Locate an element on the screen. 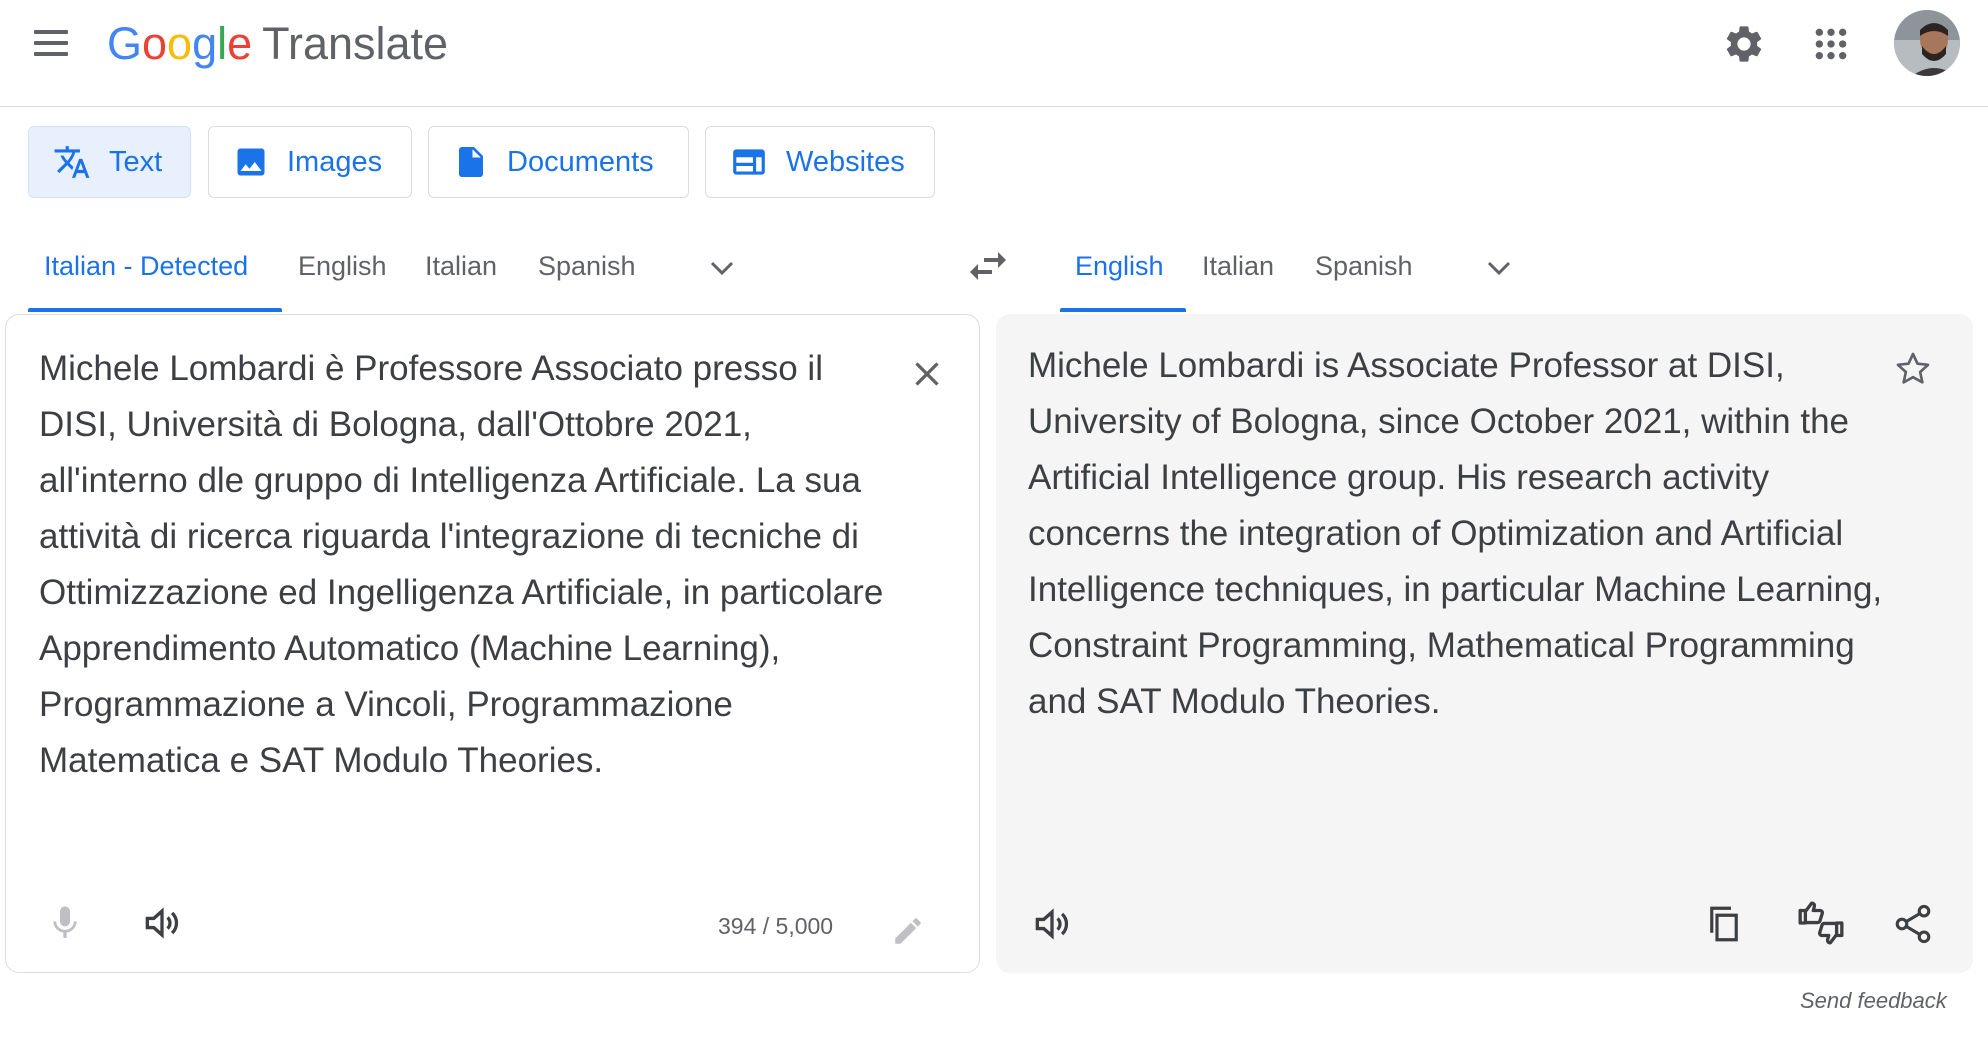 This screenshot has height=1064, width=1988. source-lang-active-indicator is located at coordinates (155, 310).